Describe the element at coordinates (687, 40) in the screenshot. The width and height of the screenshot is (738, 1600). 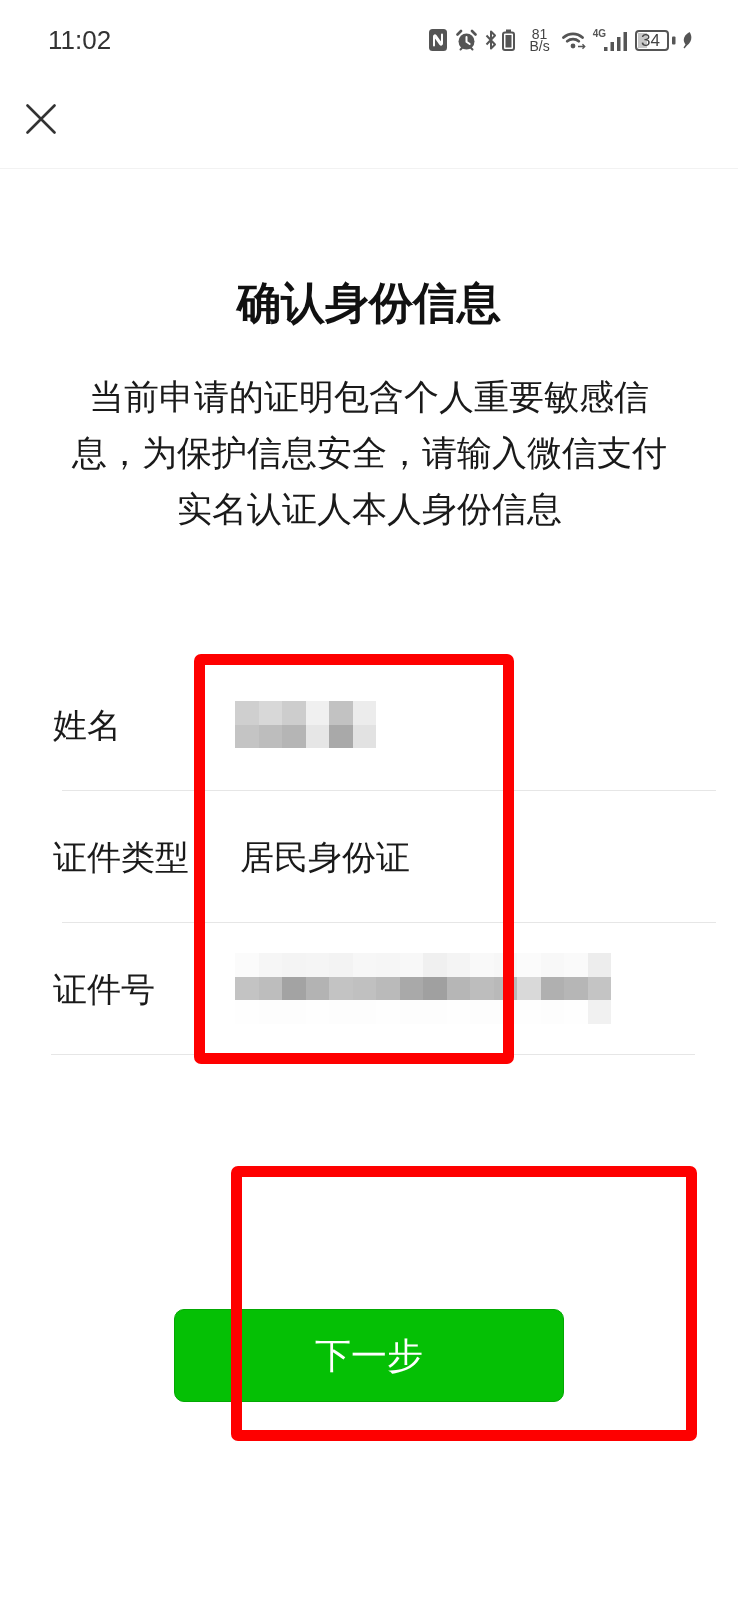
I see `leaf-icon` at that location.